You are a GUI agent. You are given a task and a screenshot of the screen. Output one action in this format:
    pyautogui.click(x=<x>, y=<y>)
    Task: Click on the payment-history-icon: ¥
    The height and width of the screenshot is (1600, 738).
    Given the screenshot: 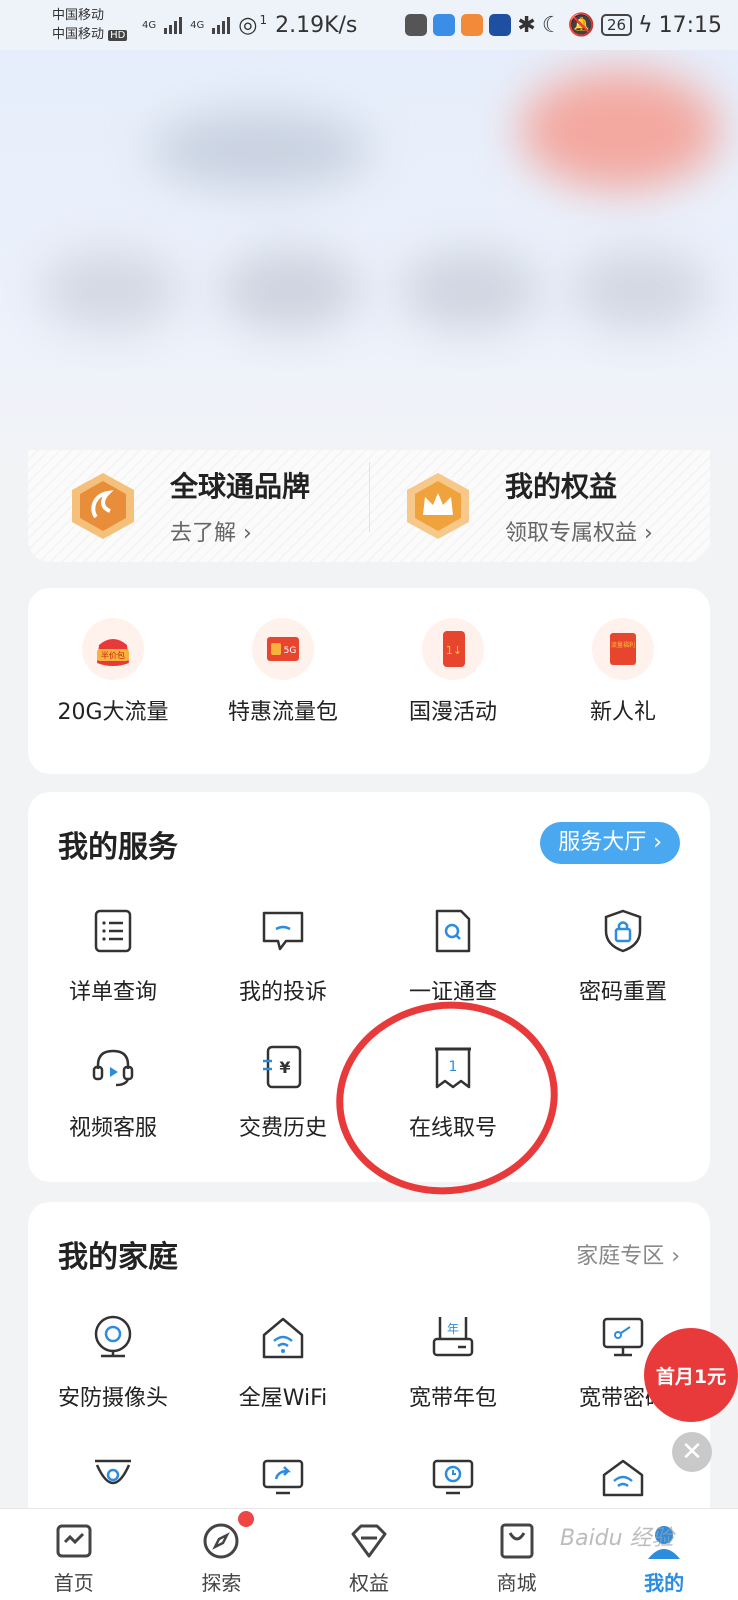 What is the action you would take?
    pyautogui.click(x=283, y=1067)
    